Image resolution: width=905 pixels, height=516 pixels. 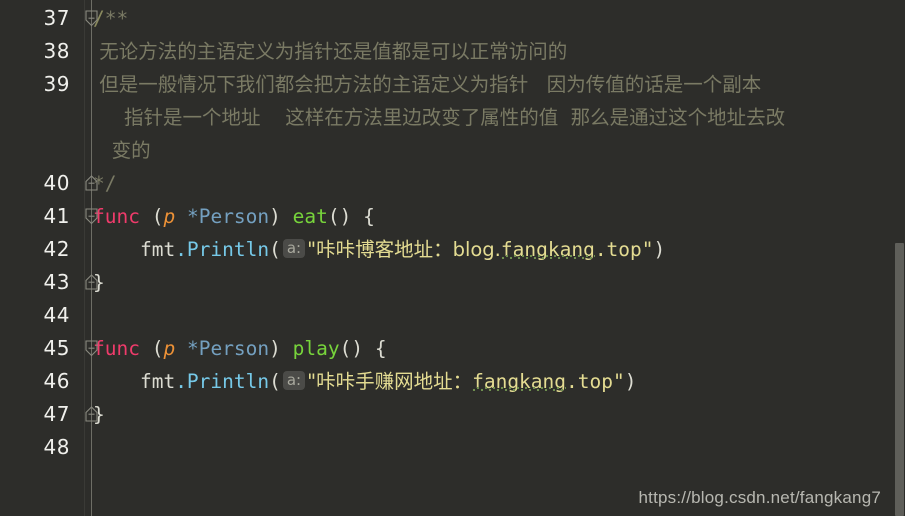 I want to click on line-number: 45, so click(x=56, y=348).